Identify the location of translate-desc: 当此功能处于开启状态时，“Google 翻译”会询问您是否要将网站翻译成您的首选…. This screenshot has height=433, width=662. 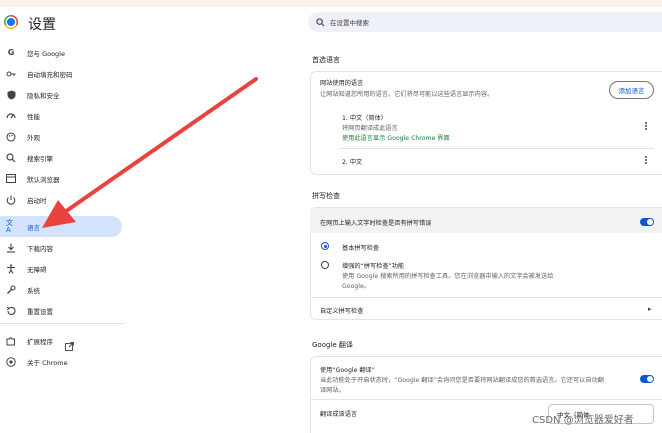
(462, 380).